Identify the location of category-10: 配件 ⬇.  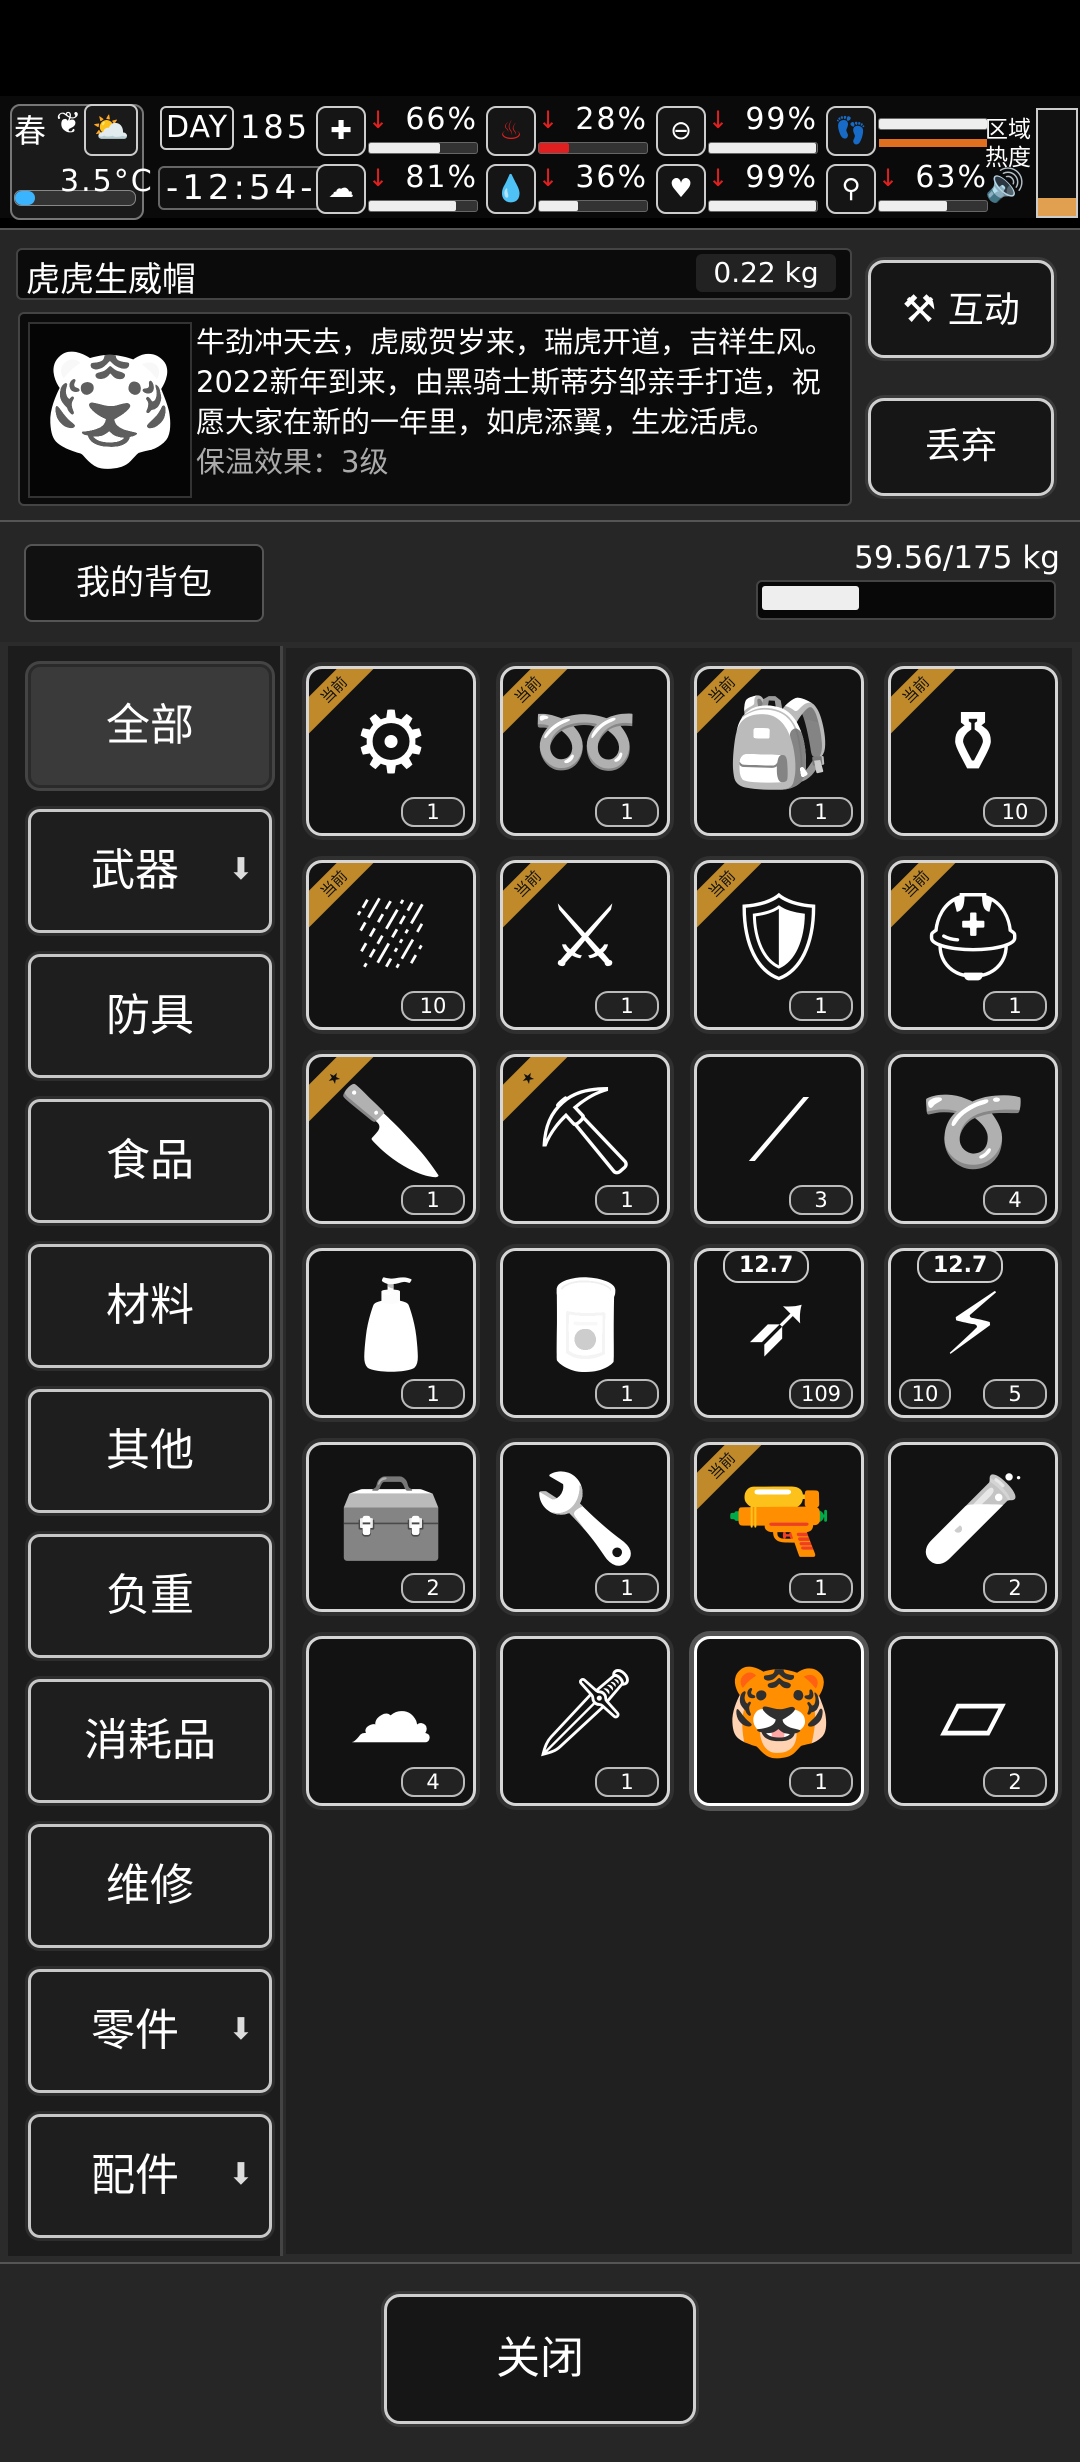
(150, 2176).